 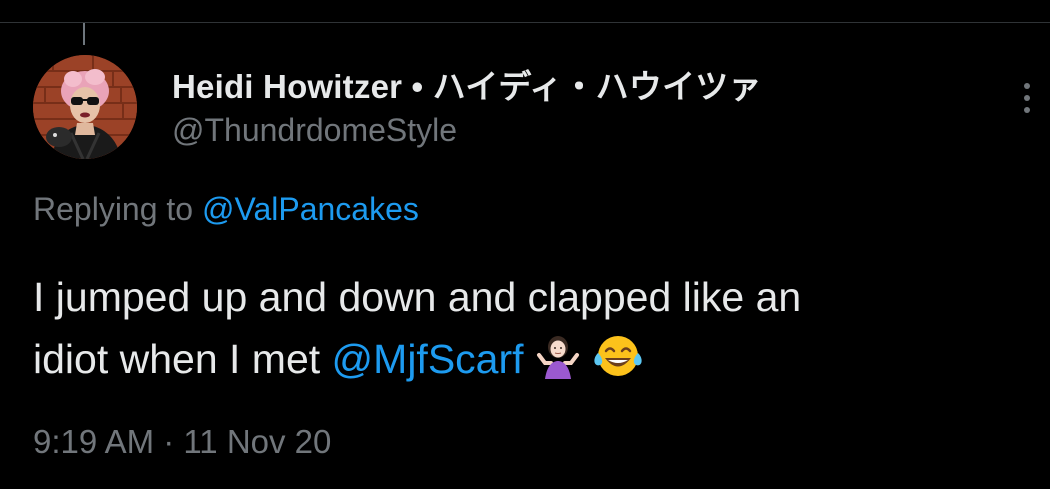 What do you see at coordinates (525, 22) in the screenshot?
I see `top-divider` at bounding box center [525, 22].